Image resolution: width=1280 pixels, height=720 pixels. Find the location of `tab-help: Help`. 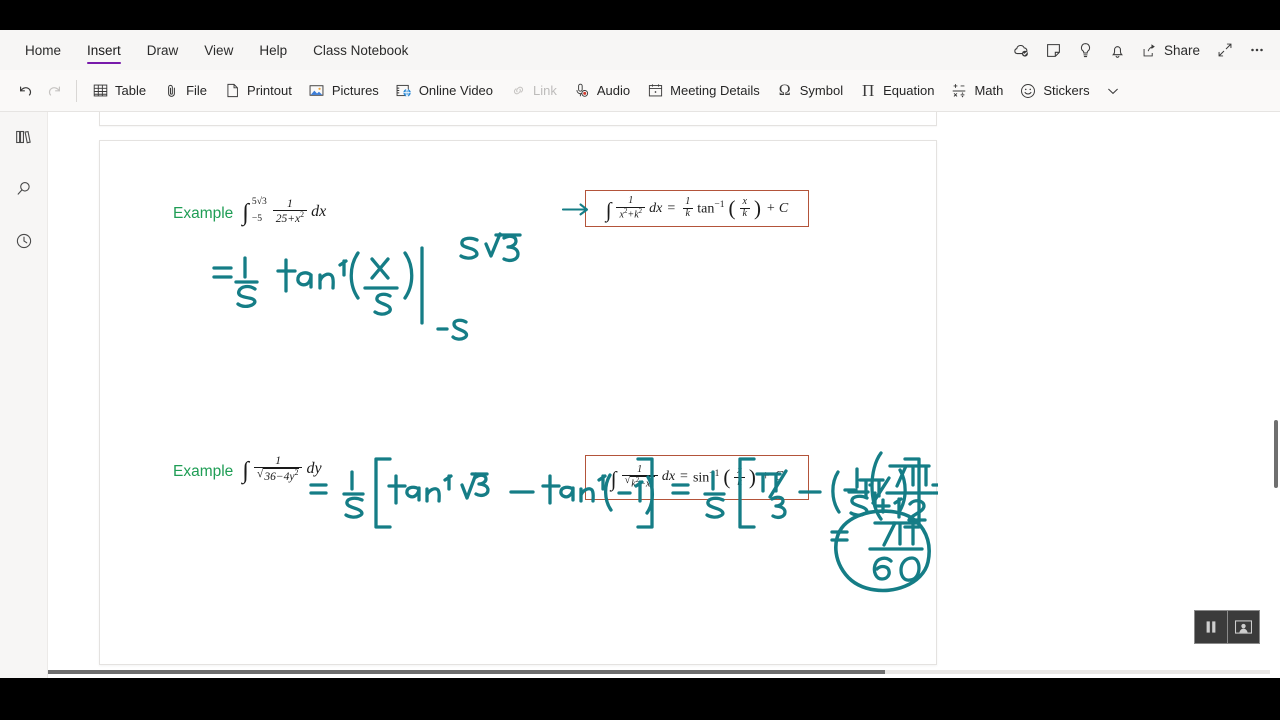

tab-help: Help is located at coordinates (273, 50).